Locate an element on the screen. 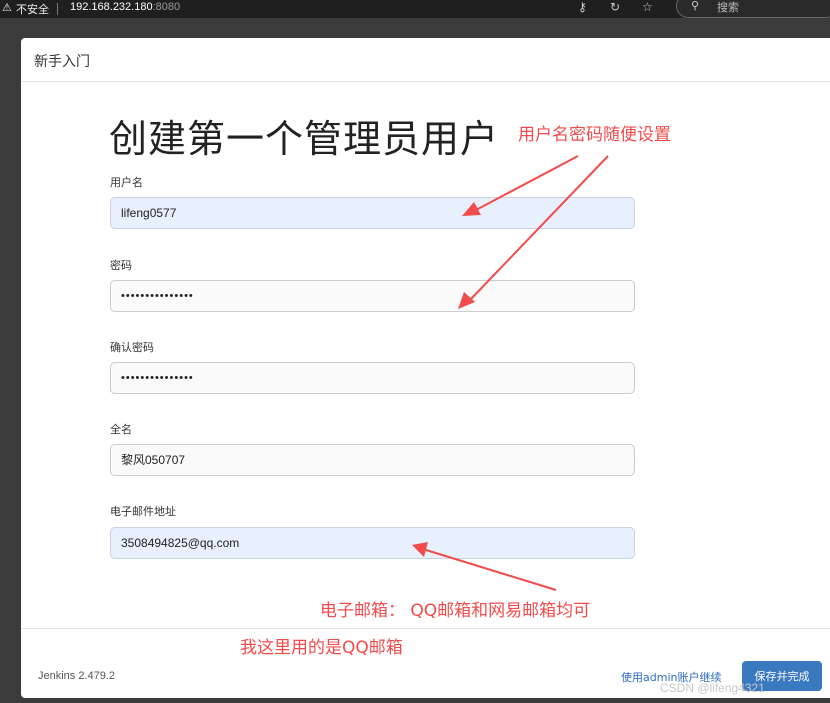 The width and height of the screenshot is (830, 703). version-label: Jenkins 2.479.2 is located at coordinates (77, 676).